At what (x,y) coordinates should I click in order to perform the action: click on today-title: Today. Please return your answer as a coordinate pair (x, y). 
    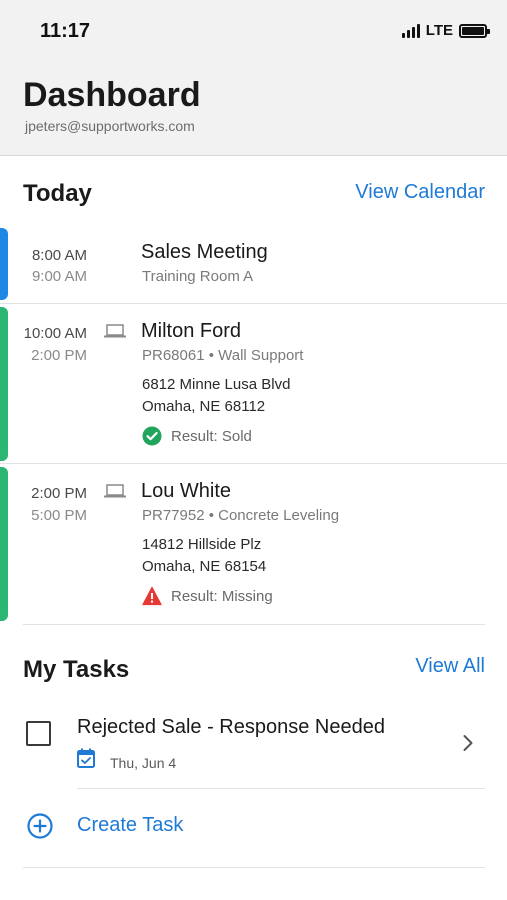
    Looking at the image, I should click on (57, 193).